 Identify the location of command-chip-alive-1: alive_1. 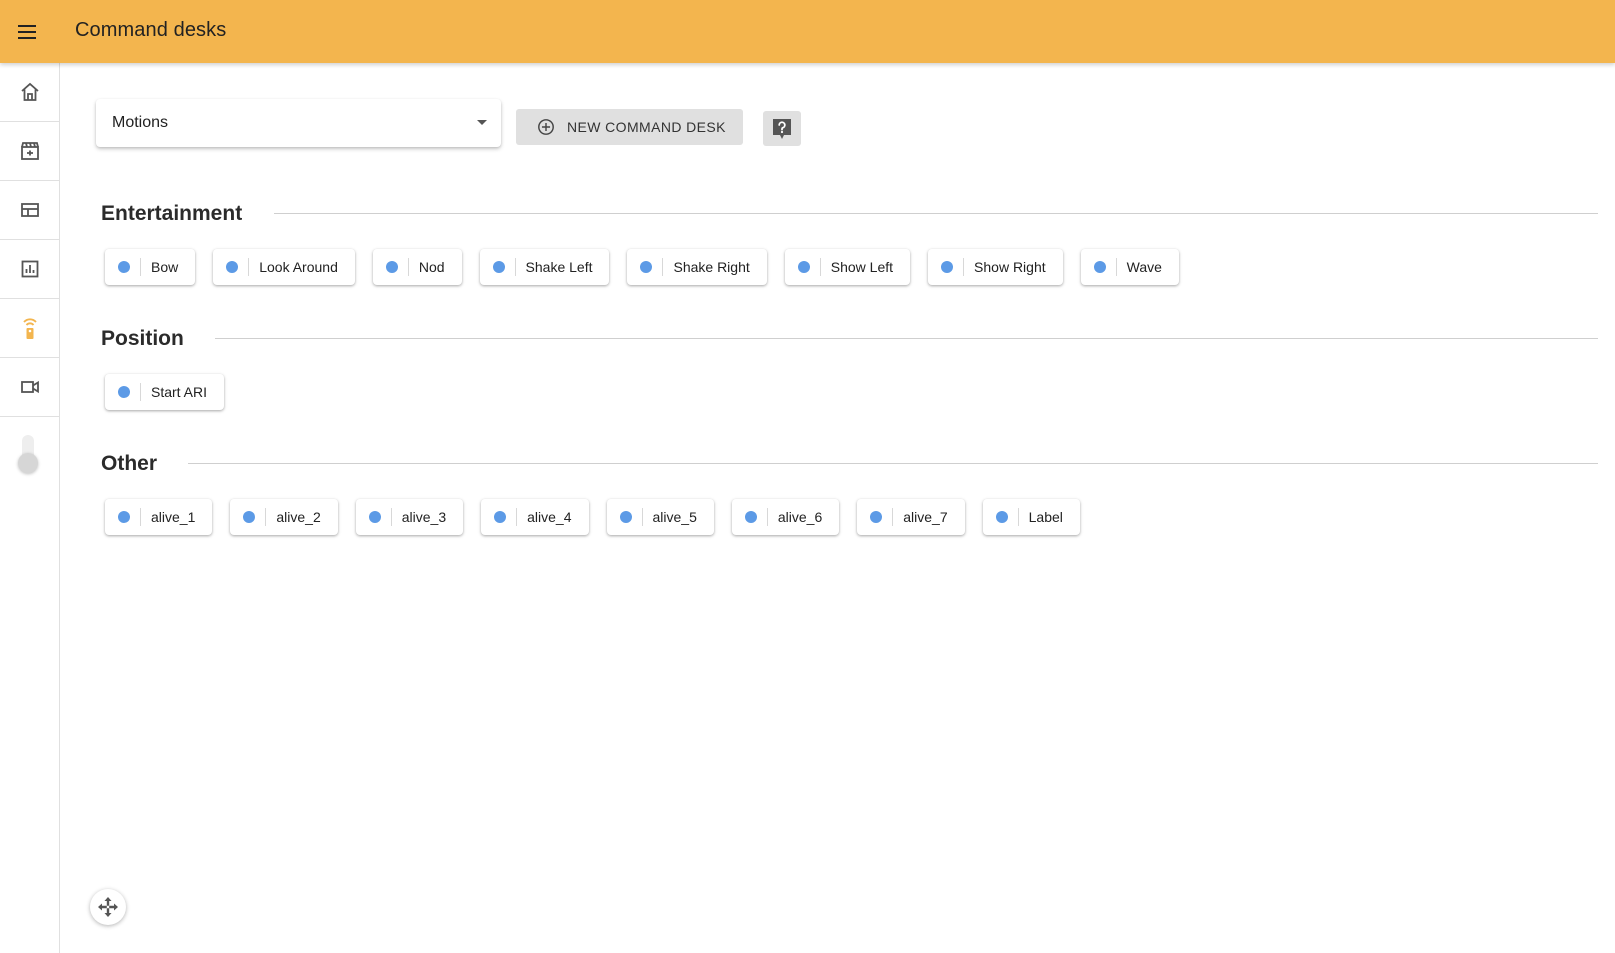
(159, 517).